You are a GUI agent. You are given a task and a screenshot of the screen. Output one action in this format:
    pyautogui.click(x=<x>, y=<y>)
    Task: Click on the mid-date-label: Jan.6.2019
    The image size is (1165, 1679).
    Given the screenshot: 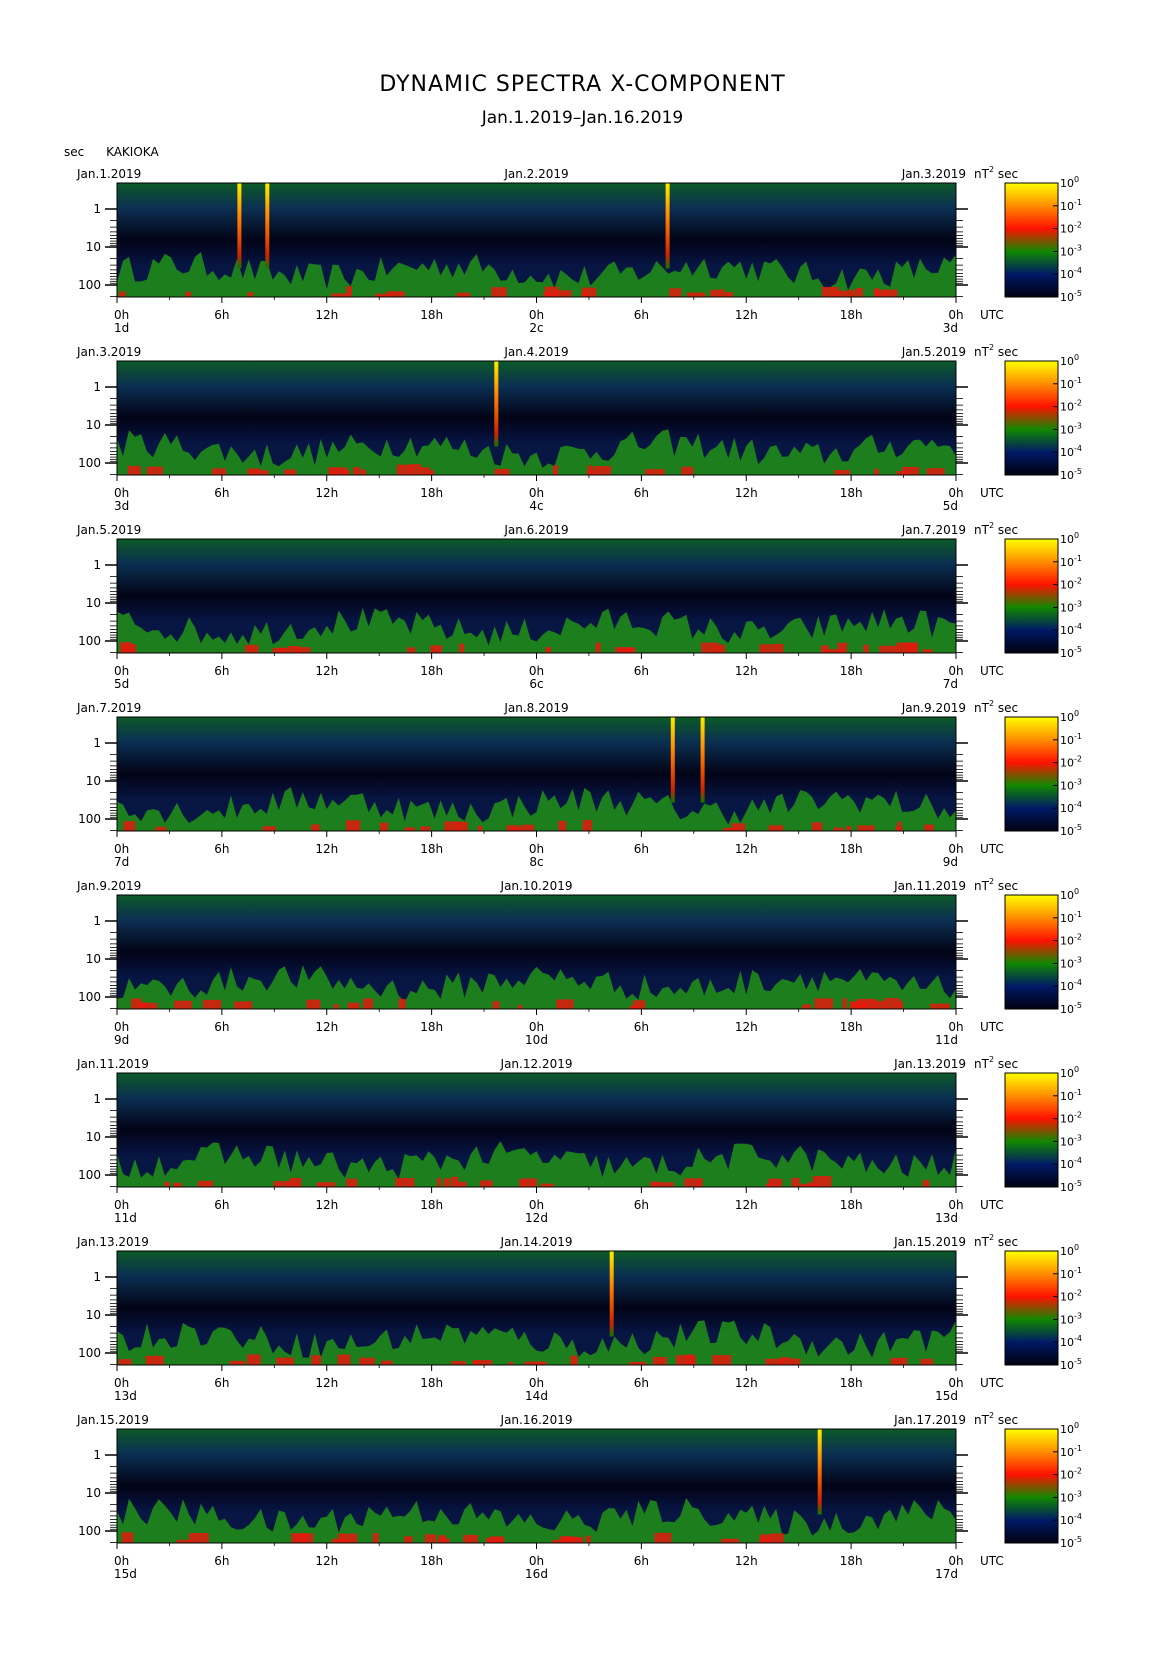 What is the action you would take?
    pyautogui.click(x=535, y=530)
    